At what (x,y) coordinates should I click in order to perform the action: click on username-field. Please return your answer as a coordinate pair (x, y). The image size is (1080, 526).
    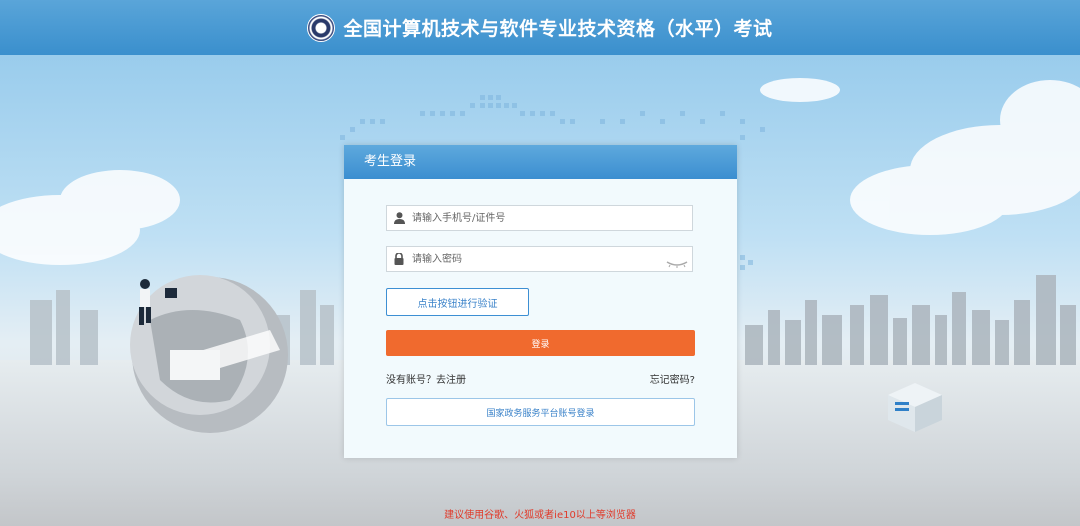
    Looking at the image, I should click on (539, 218).